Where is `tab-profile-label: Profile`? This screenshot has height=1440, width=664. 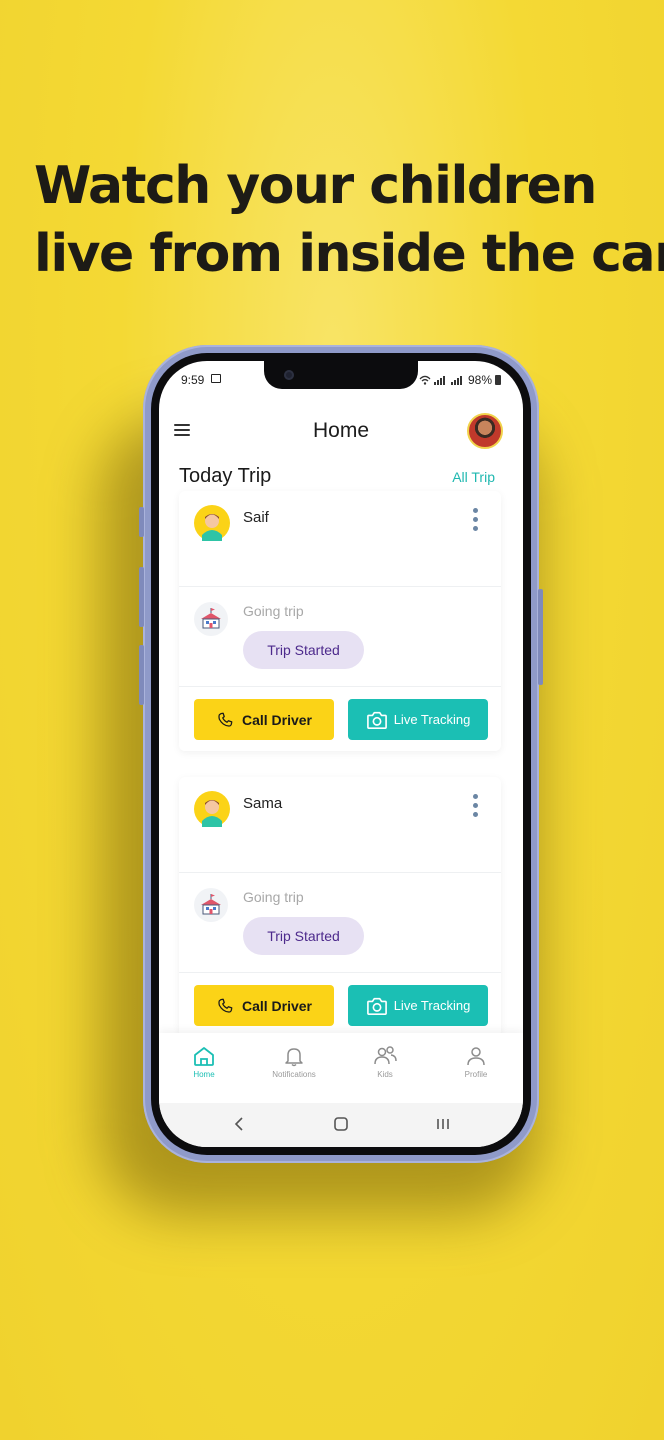 tab-profile-label: Profile is located at coordinates (476, 1074).